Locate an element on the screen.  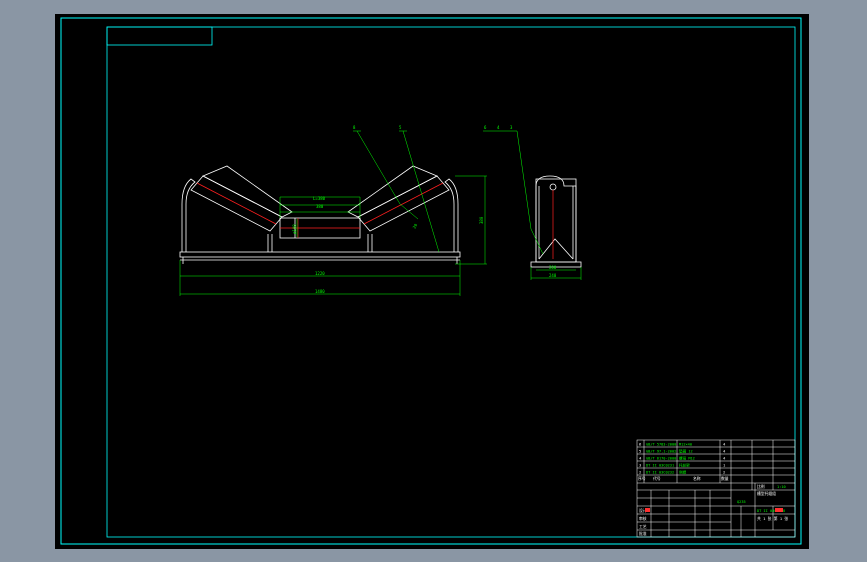
part-no: 3 is located at coordinates (640, 465).